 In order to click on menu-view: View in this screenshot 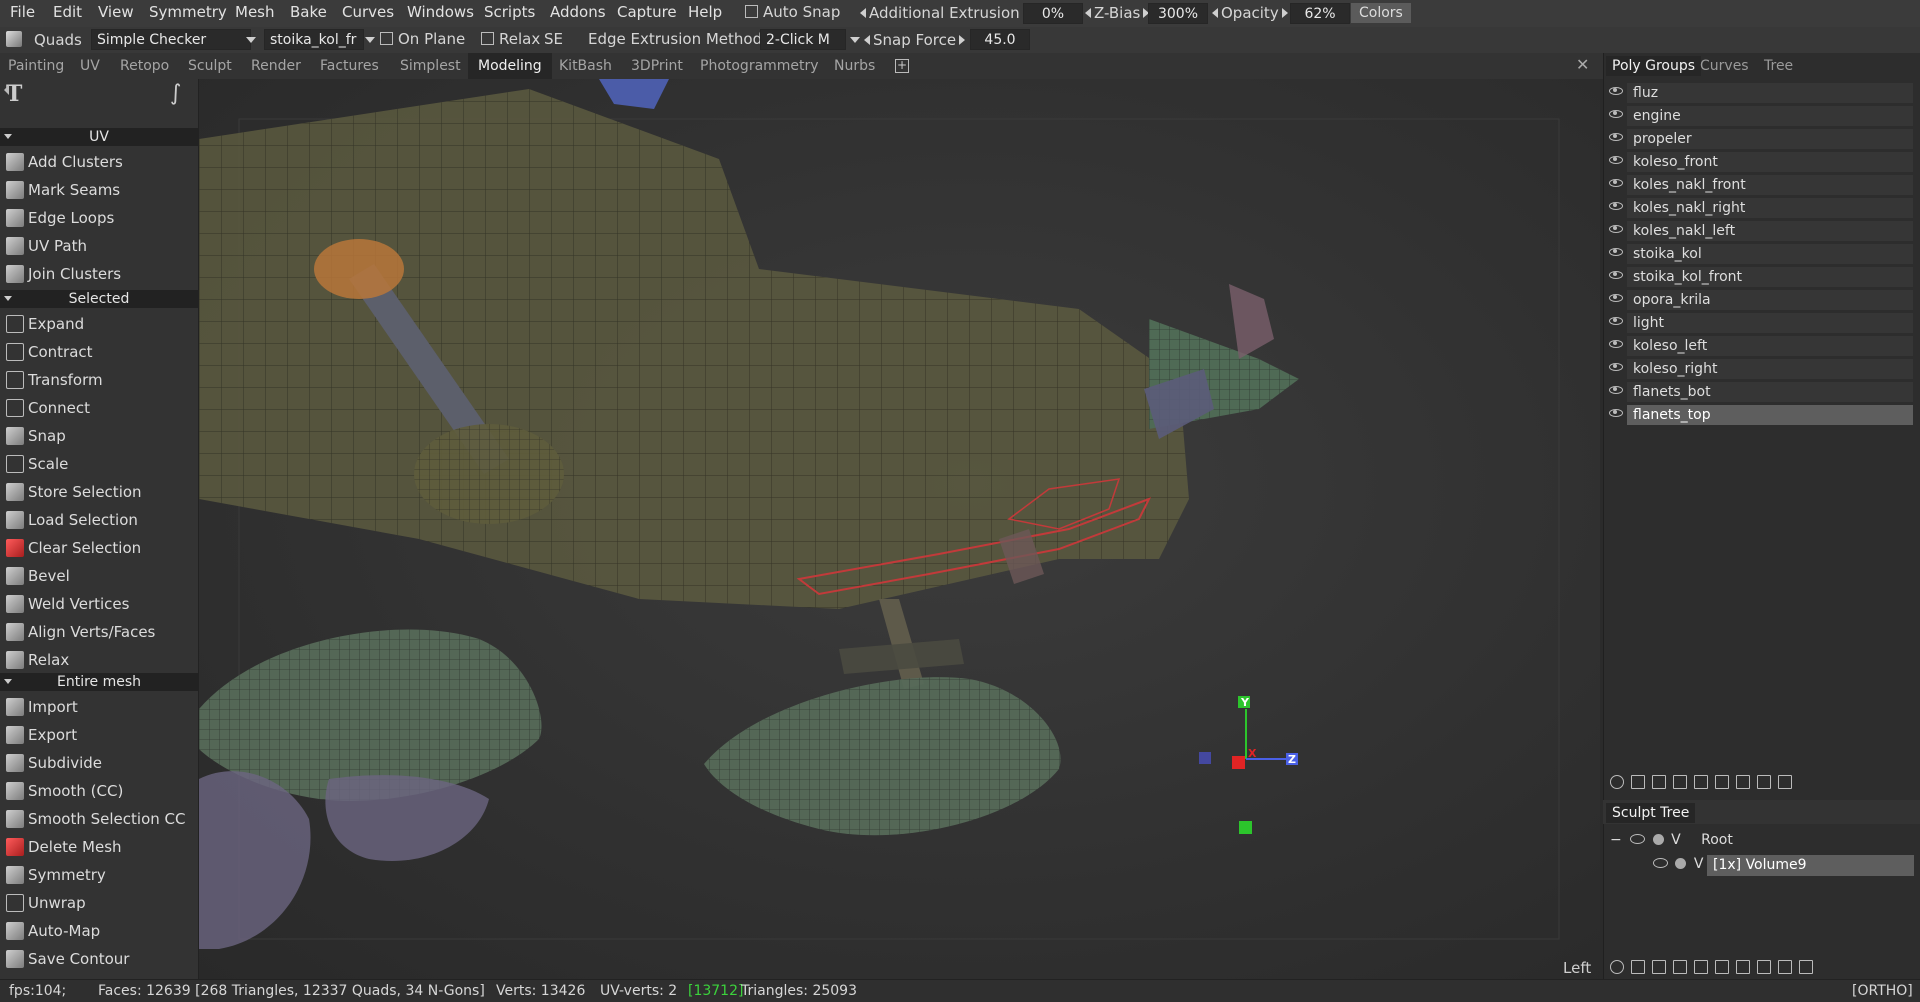, I will do `click(116, 12)`.